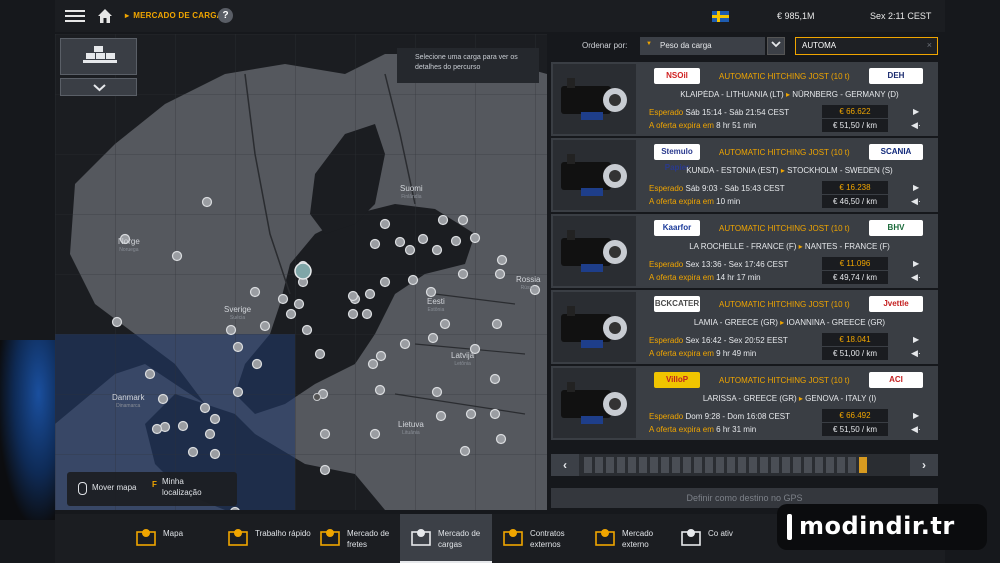 The image size is (1000, 563). What do you see at coordinates (238, 313) in the screenshot?
I see `map-label-sverige: Sverige Suécia` at bounding box center [238, 313].